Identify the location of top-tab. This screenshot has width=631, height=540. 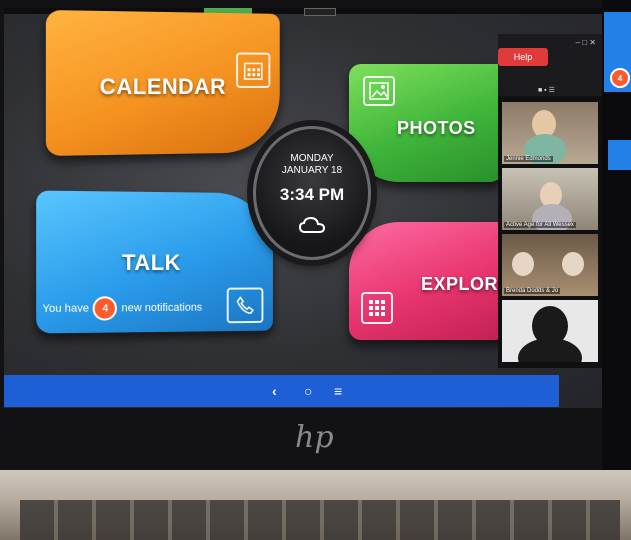
(320, 12).